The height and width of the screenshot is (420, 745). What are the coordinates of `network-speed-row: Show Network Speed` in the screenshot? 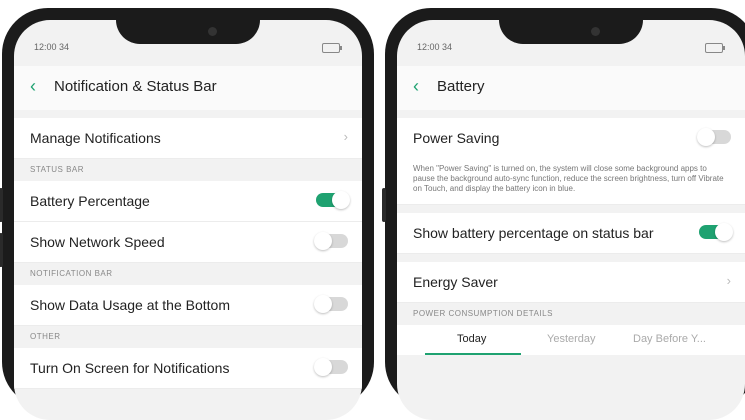 It's located at (188, 242).